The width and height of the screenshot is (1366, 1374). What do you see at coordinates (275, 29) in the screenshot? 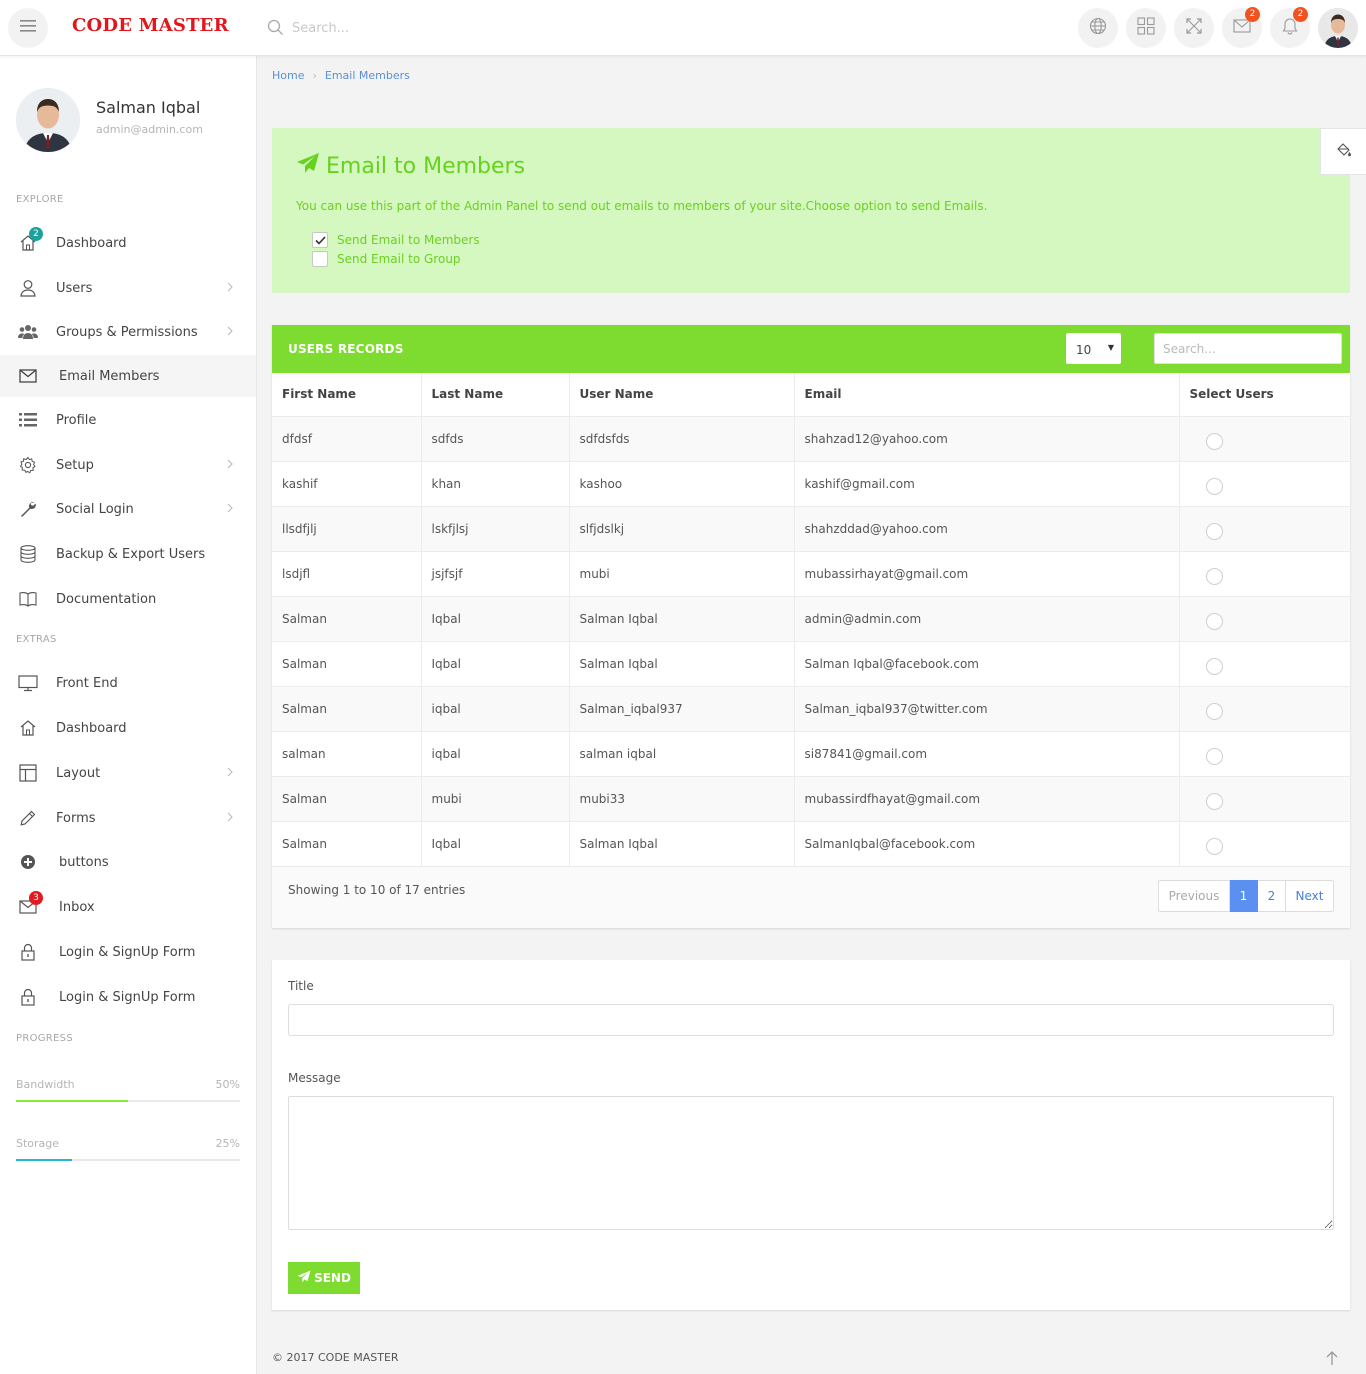
I see `search-icon` at bounding box center [275, 29].